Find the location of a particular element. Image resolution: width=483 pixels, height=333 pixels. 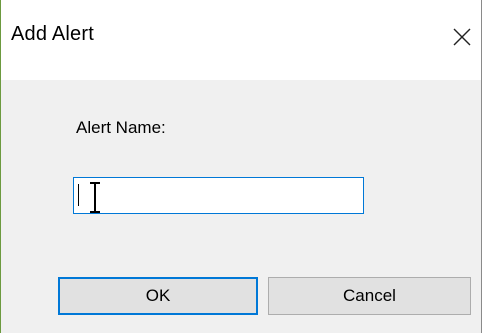

ibeam-cursor-icon is located at coordinates (95, 197).